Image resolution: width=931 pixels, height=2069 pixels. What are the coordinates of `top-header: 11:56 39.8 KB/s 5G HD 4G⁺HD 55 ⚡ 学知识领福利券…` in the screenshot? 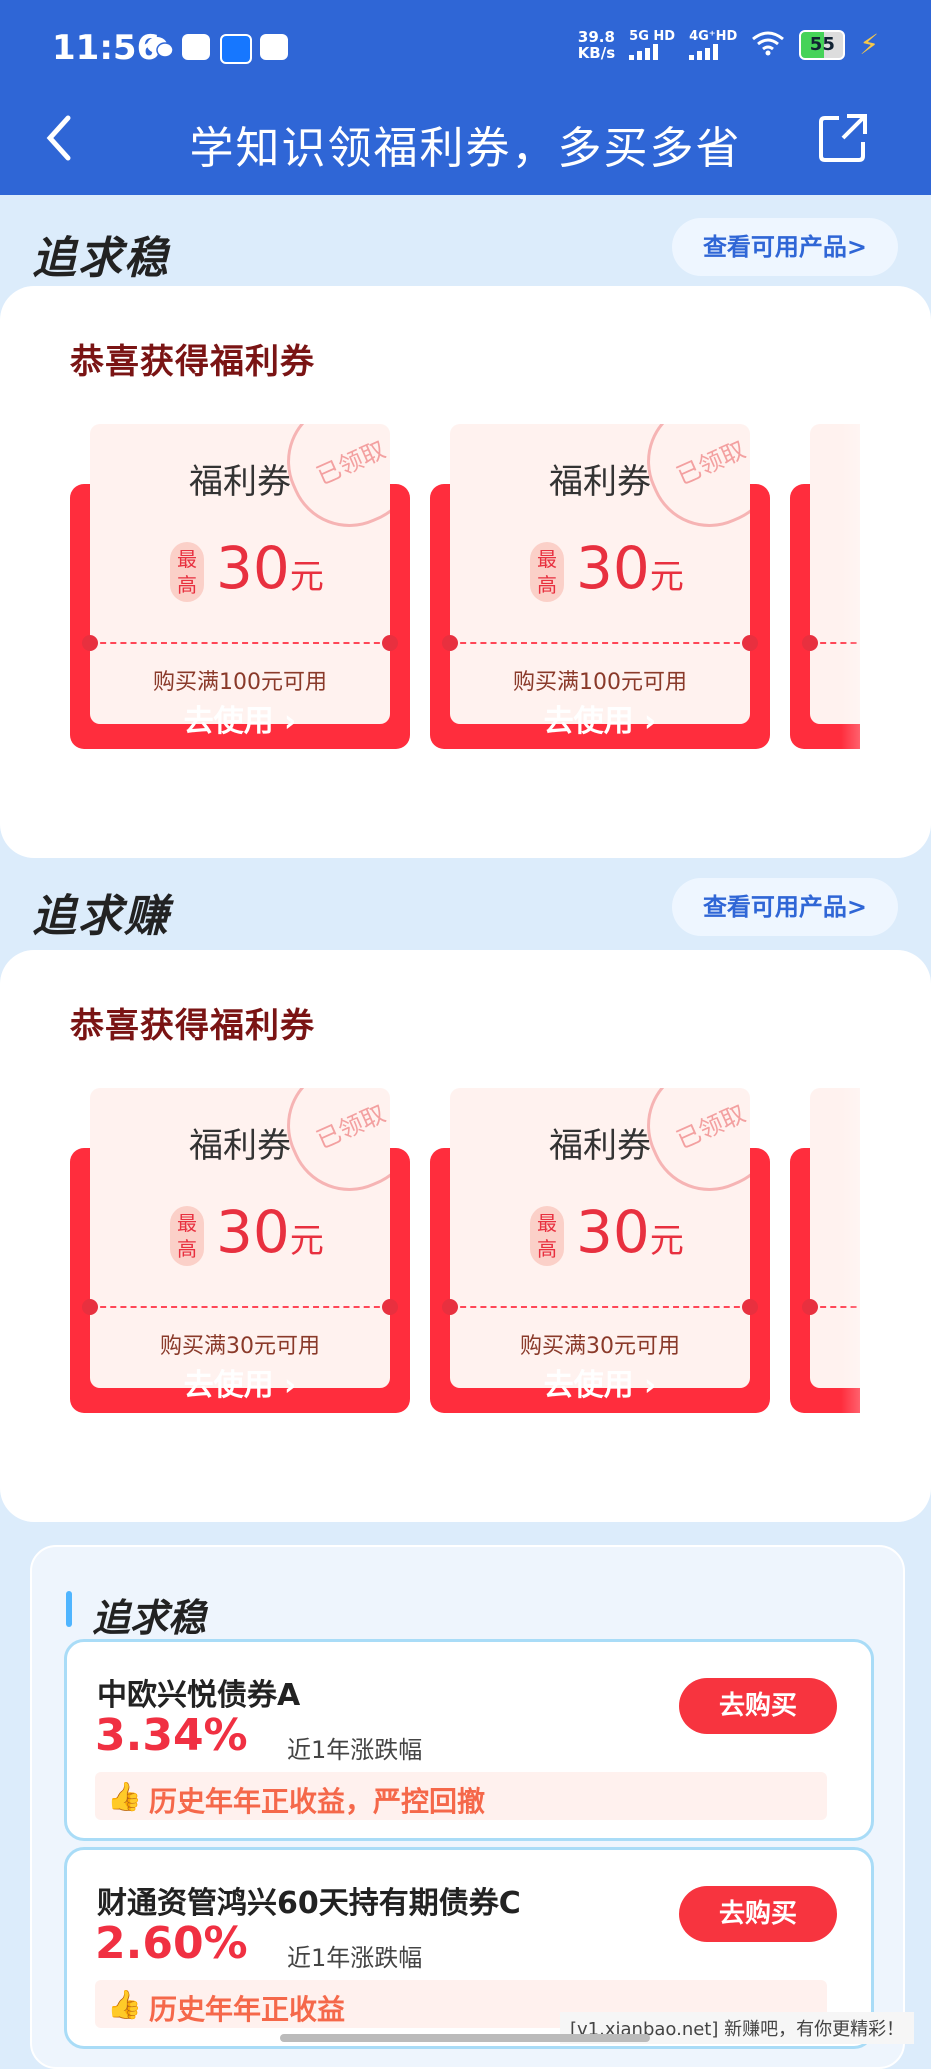 It's located at (465, 97).